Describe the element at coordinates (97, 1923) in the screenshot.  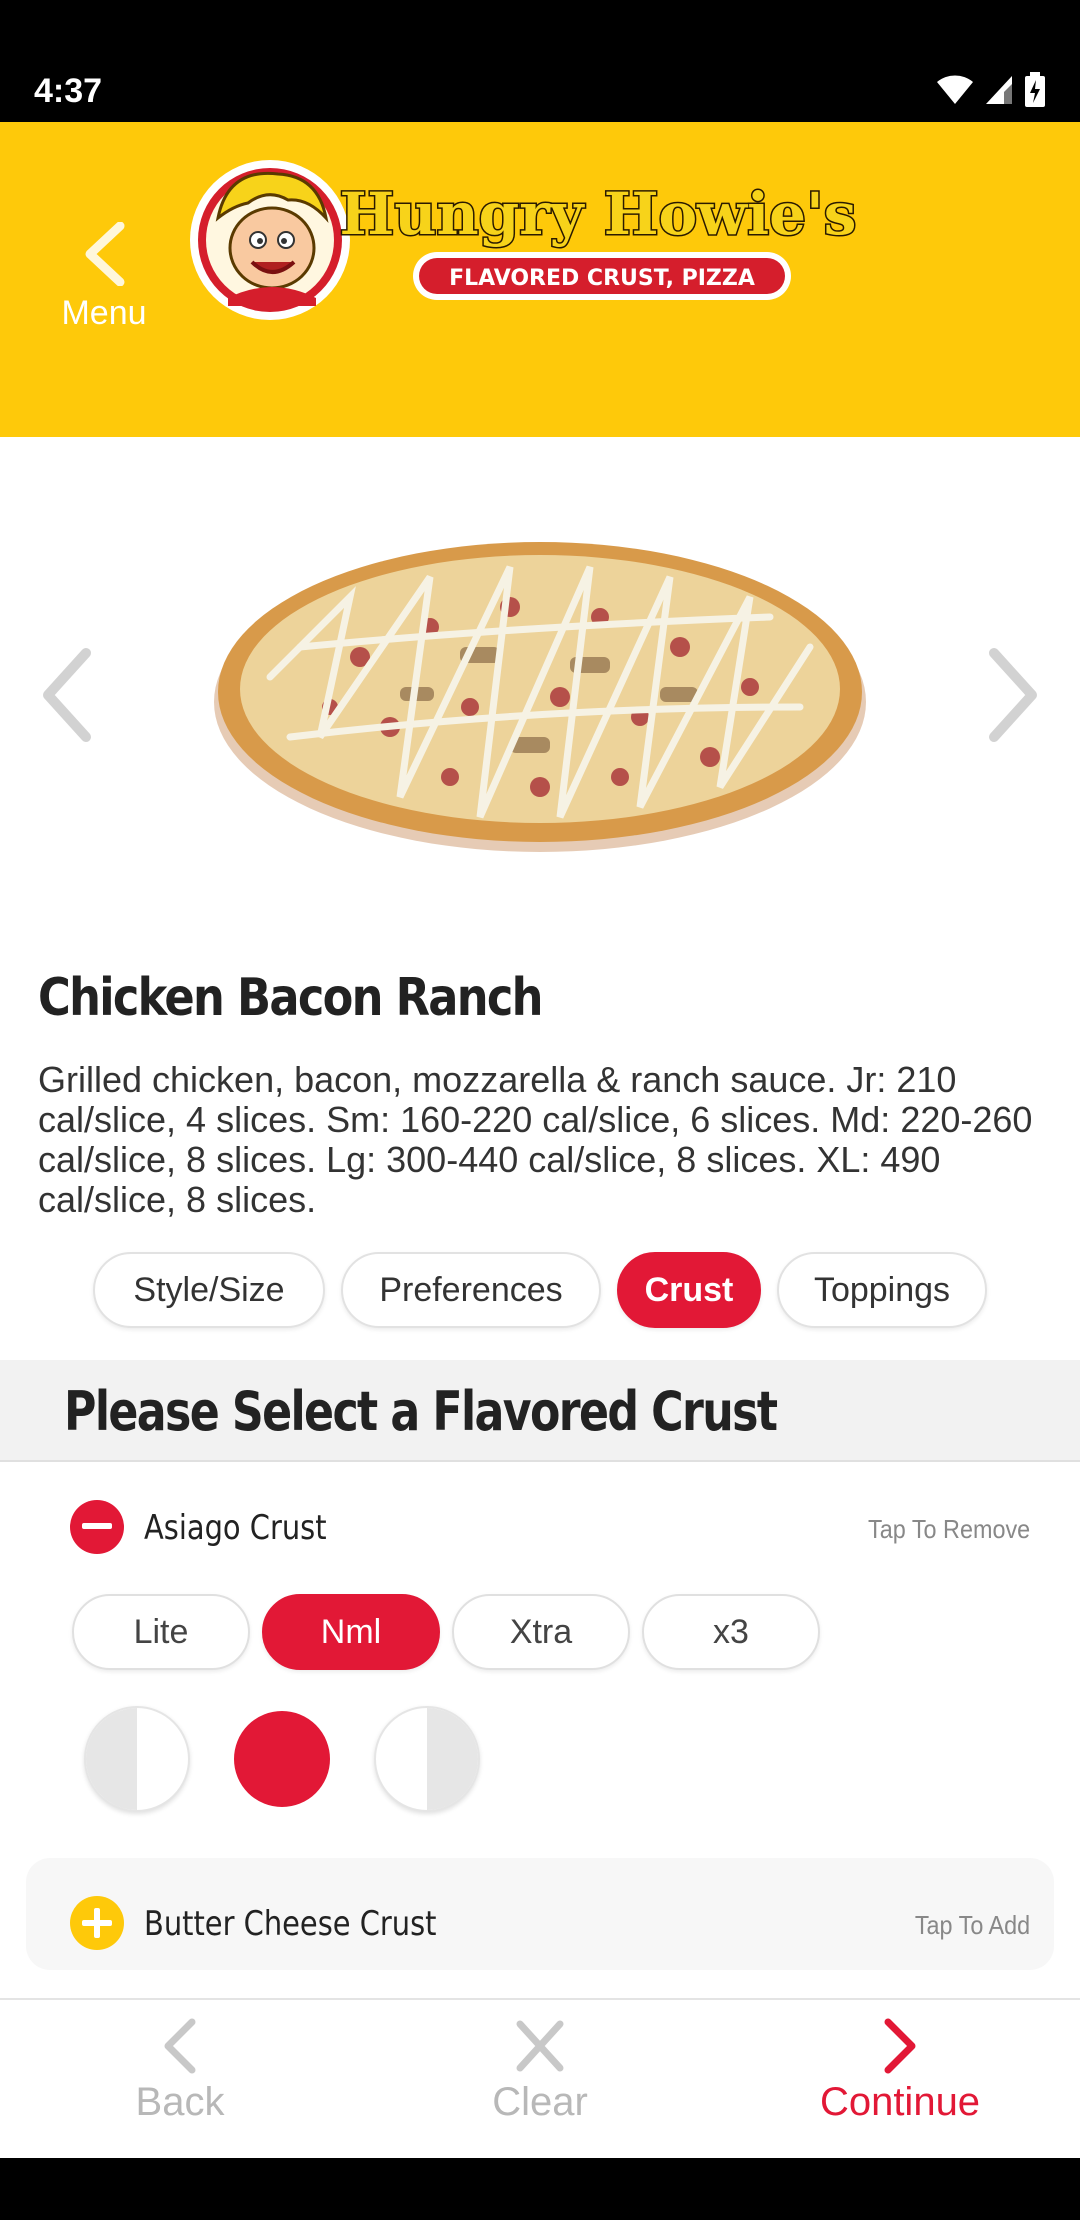
I see `add-icon` at that location.